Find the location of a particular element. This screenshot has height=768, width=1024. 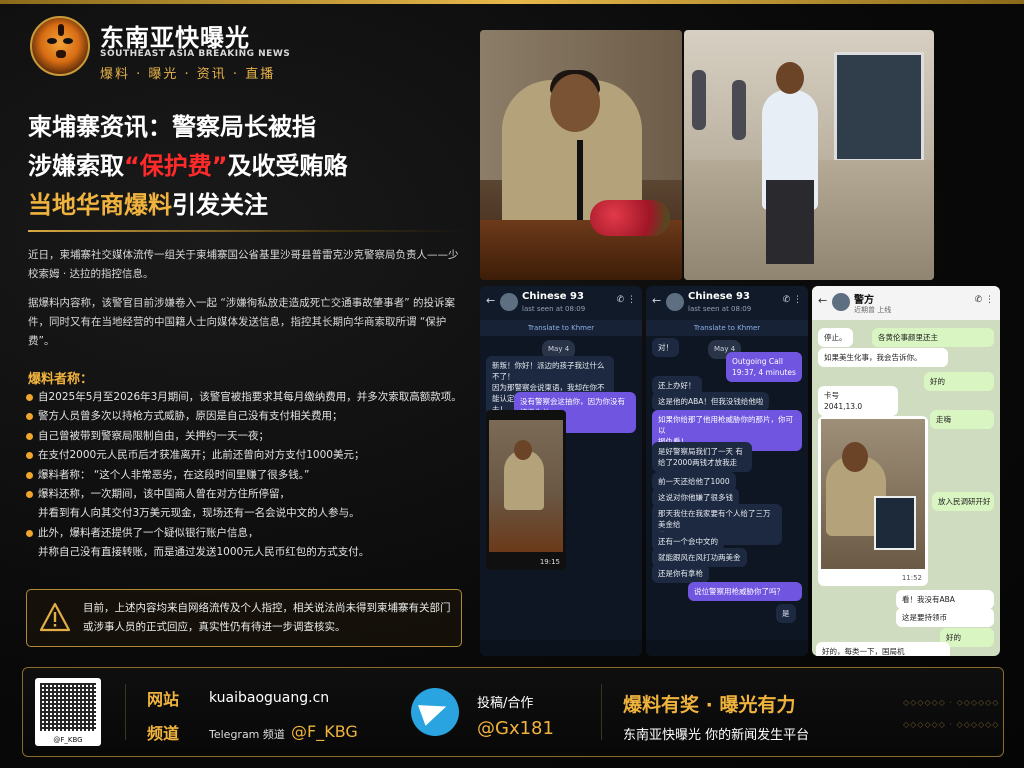

message-in: 卡号 2041,13.0 is located at coordinates (858, 401).